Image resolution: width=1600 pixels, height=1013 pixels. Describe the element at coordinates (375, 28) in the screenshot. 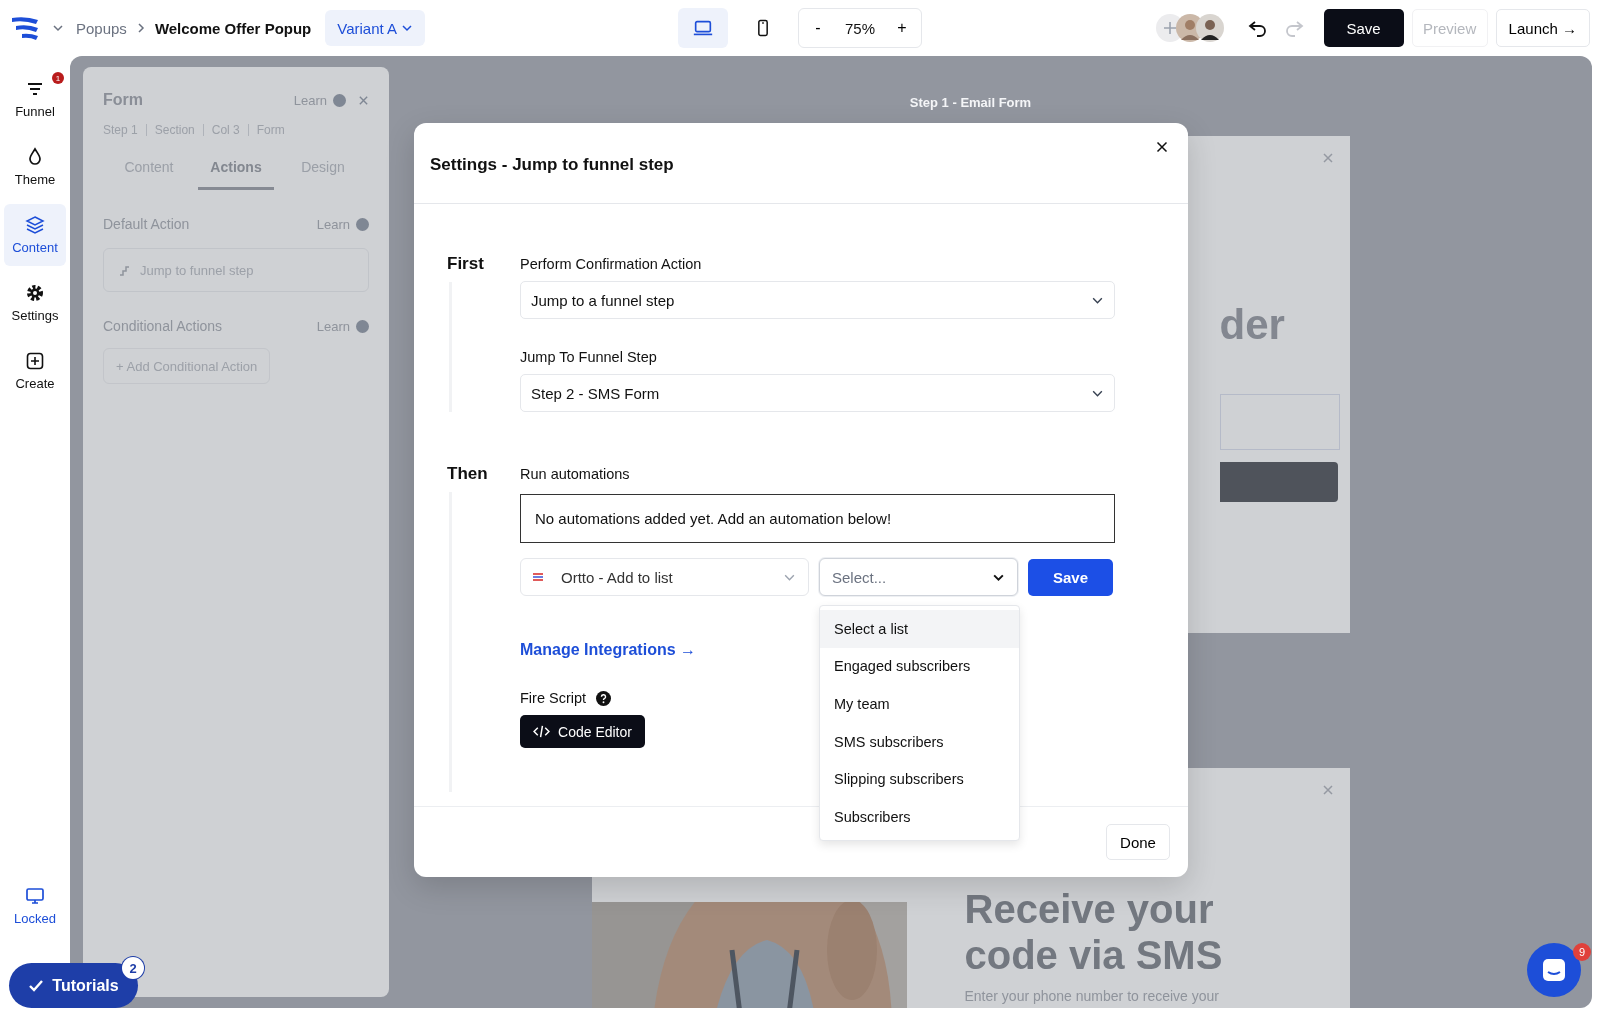

I see `variant-dropdown: Variant A` at that location.